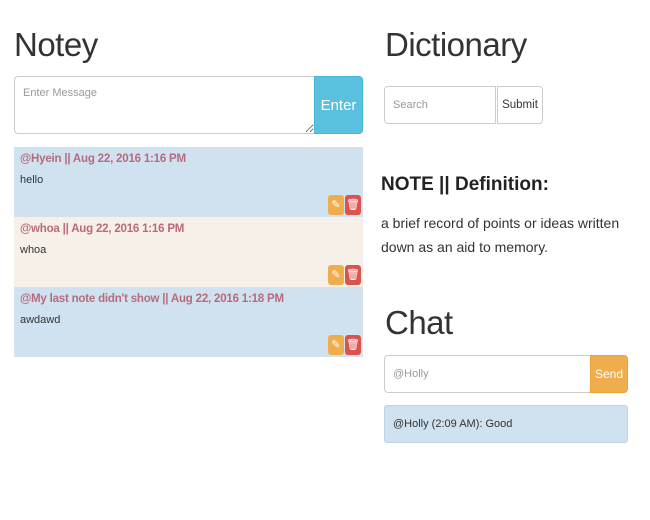 This screenshot has width=650, height=520. Describe the element at coordinates (102, 229) in the screenshot. I see `note-header: @whoa || Aug 22, 2016 1:16 PM` at that location.